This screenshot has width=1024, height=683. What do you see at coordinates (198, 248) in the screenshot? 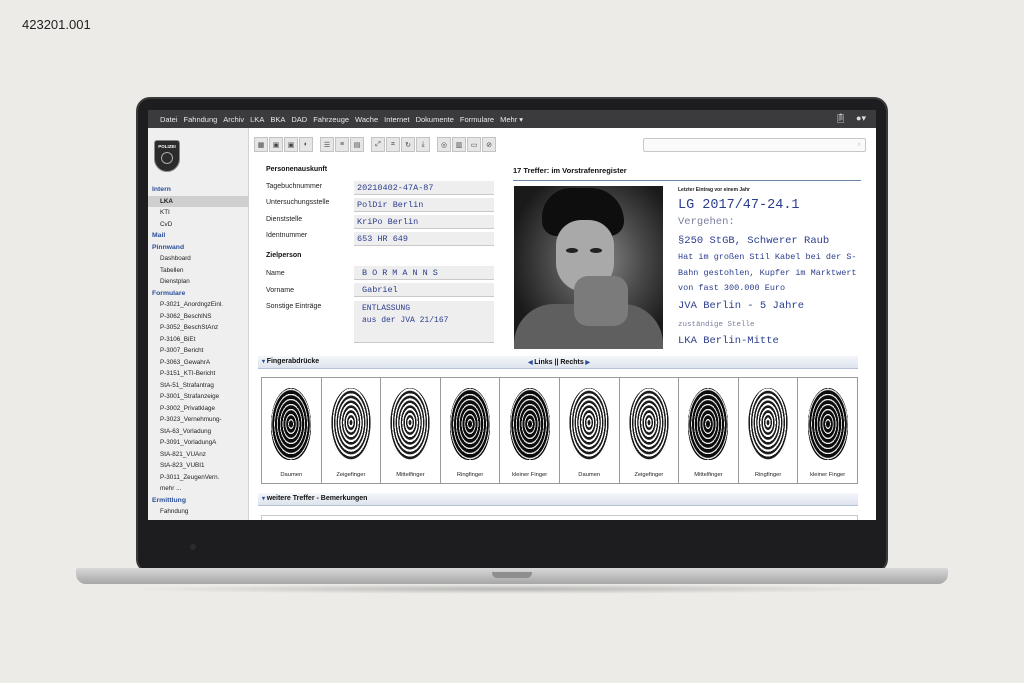
I see `sidebar-group-2: Pinnwand` at bounding box center [198, 248].